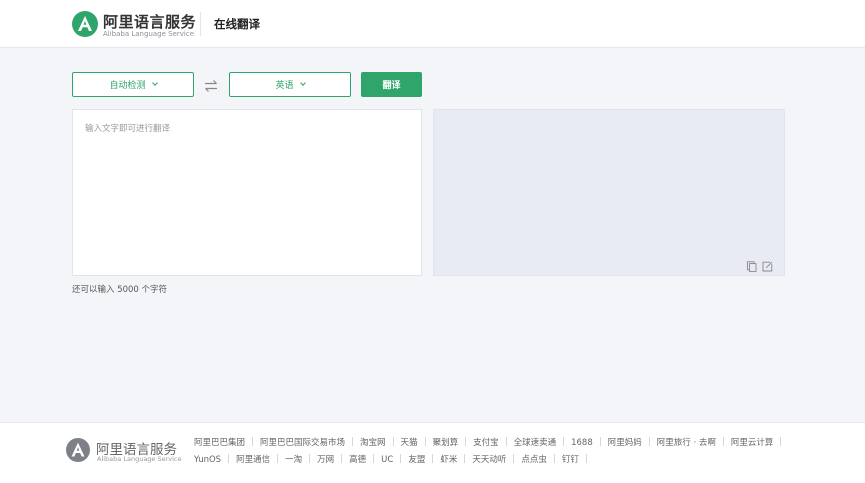 This screenshot has width=865, height=483. Describe the element at coordinates (760, 443) in the screenshot. I see `footer-link: 阿里云计算` at that location.